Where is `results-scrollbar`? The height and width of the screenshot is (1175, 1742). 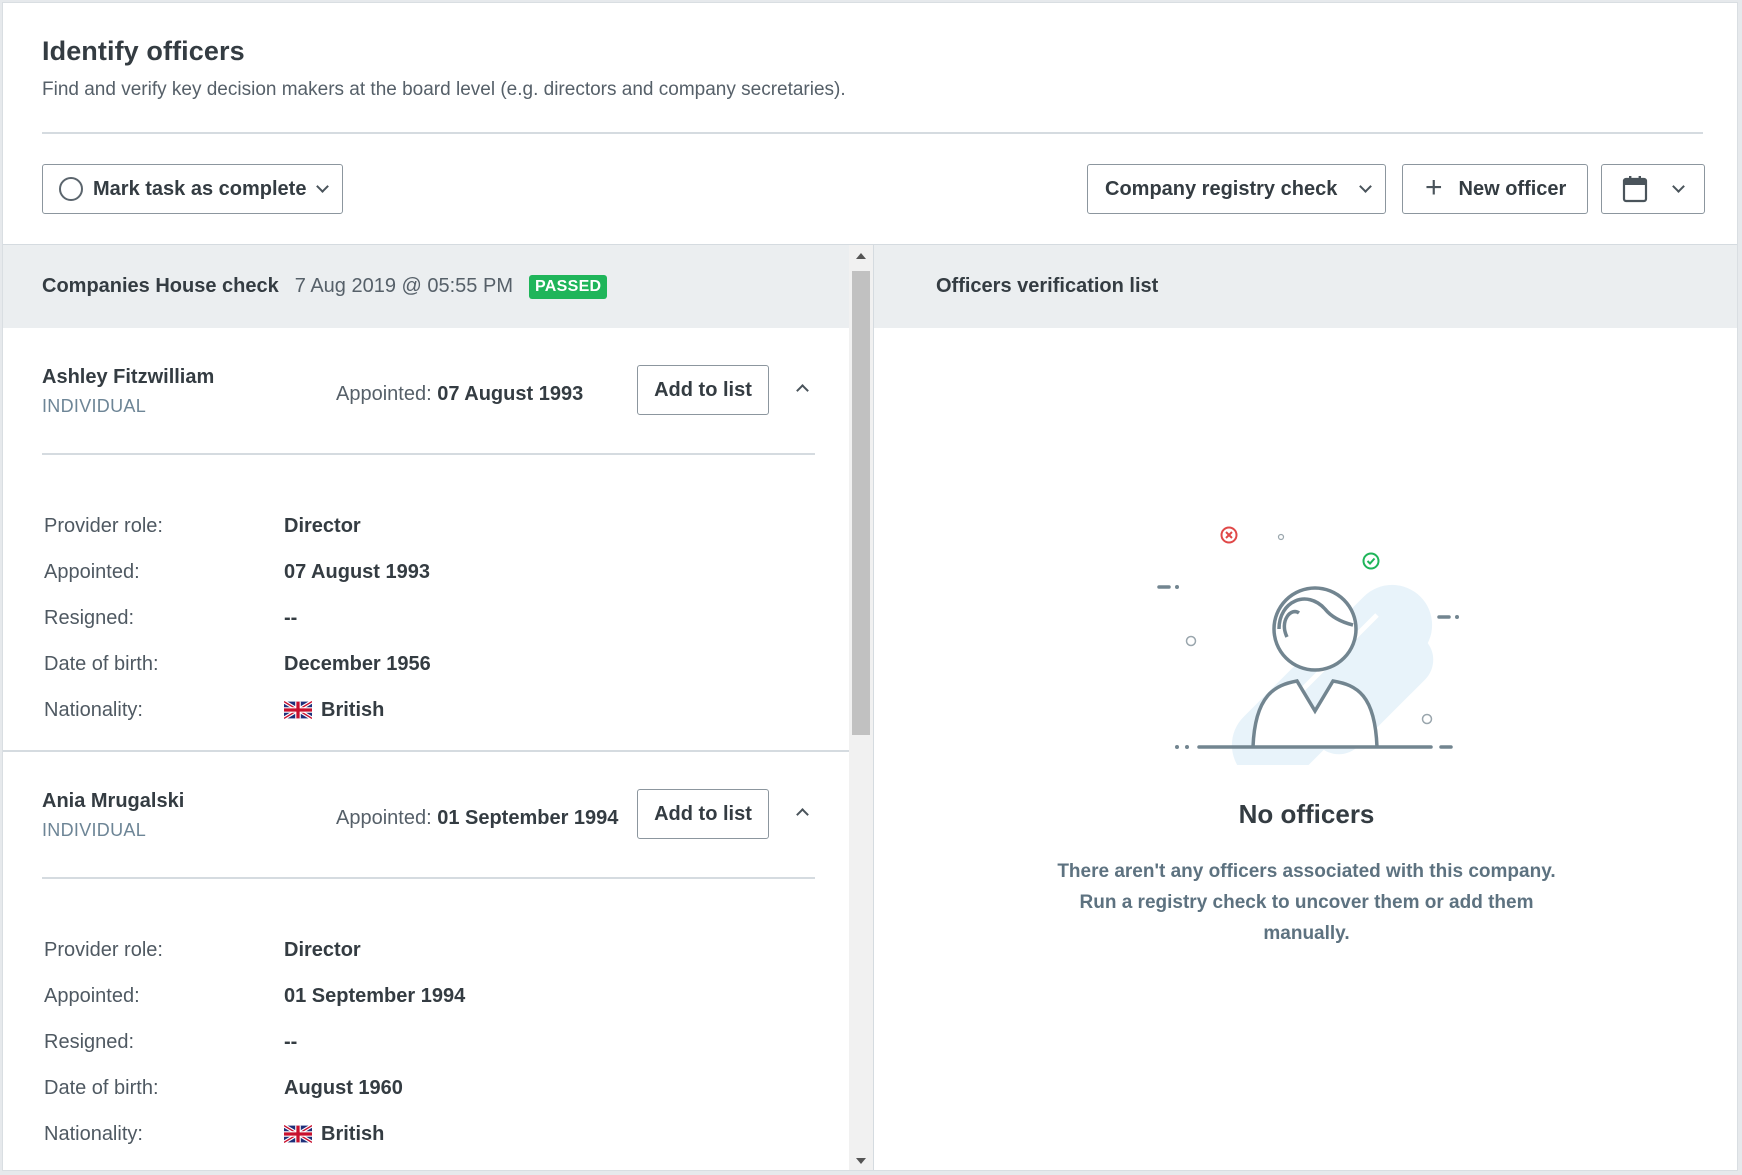 results-scrollbar is located at coordinates (861, 707).